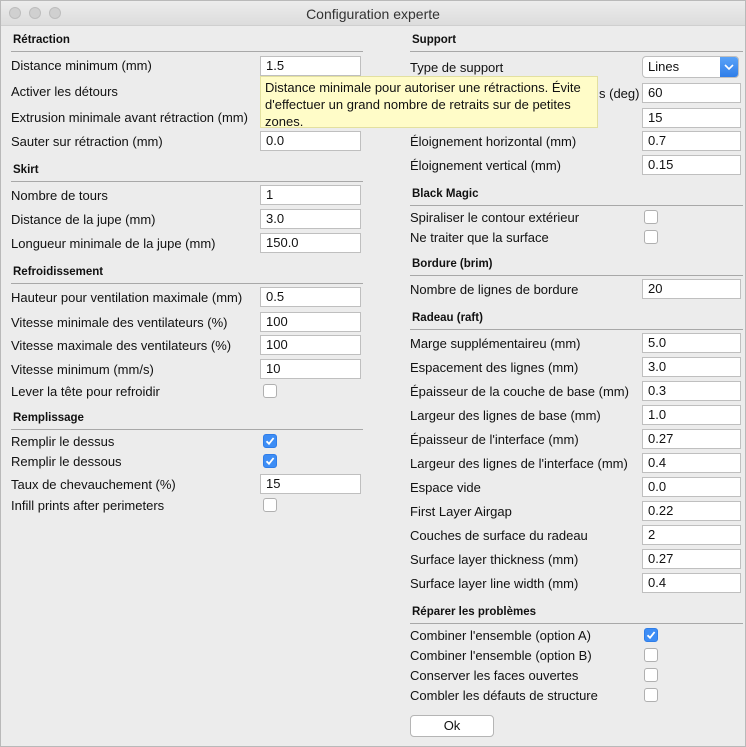  I want to click on section-cooling-title: Refroidissement, so click(58, 272).